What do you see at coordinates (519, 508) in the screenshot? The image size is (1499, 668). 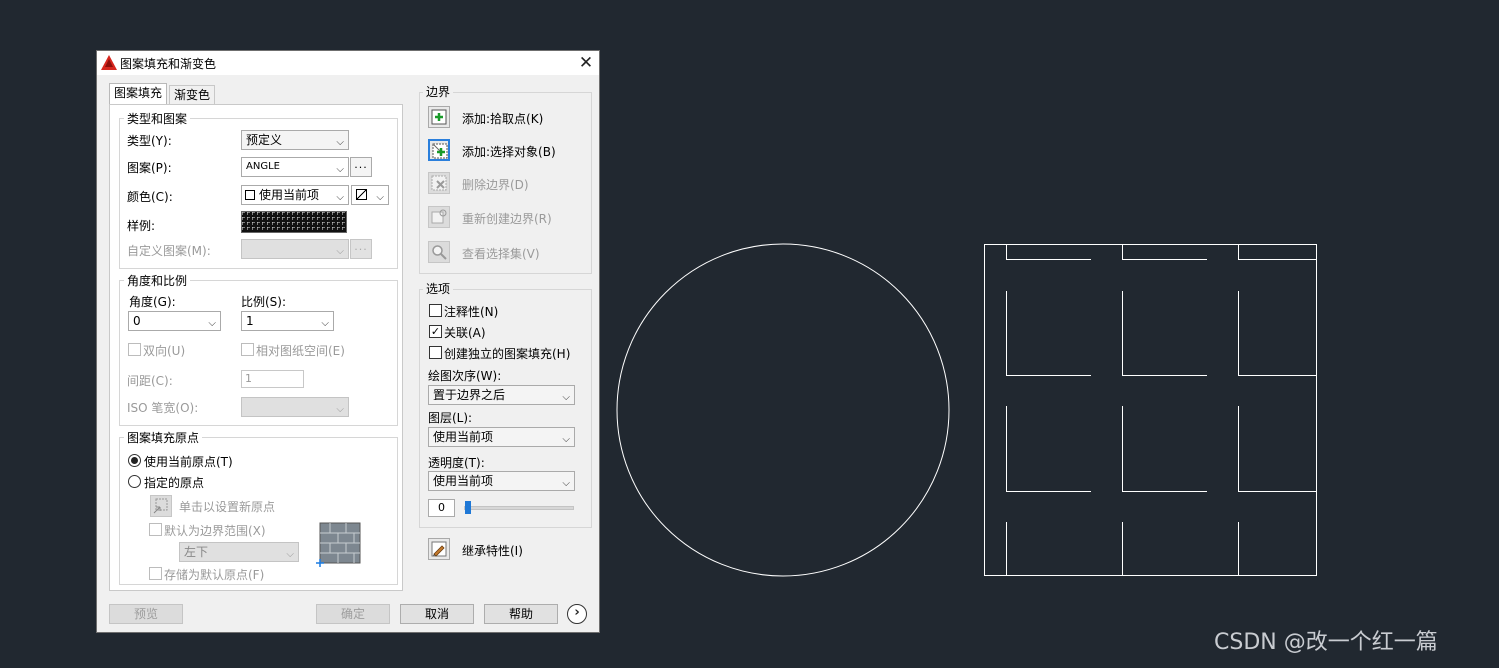 I see `transparency-slider-track` at bounding box center [519, 508].